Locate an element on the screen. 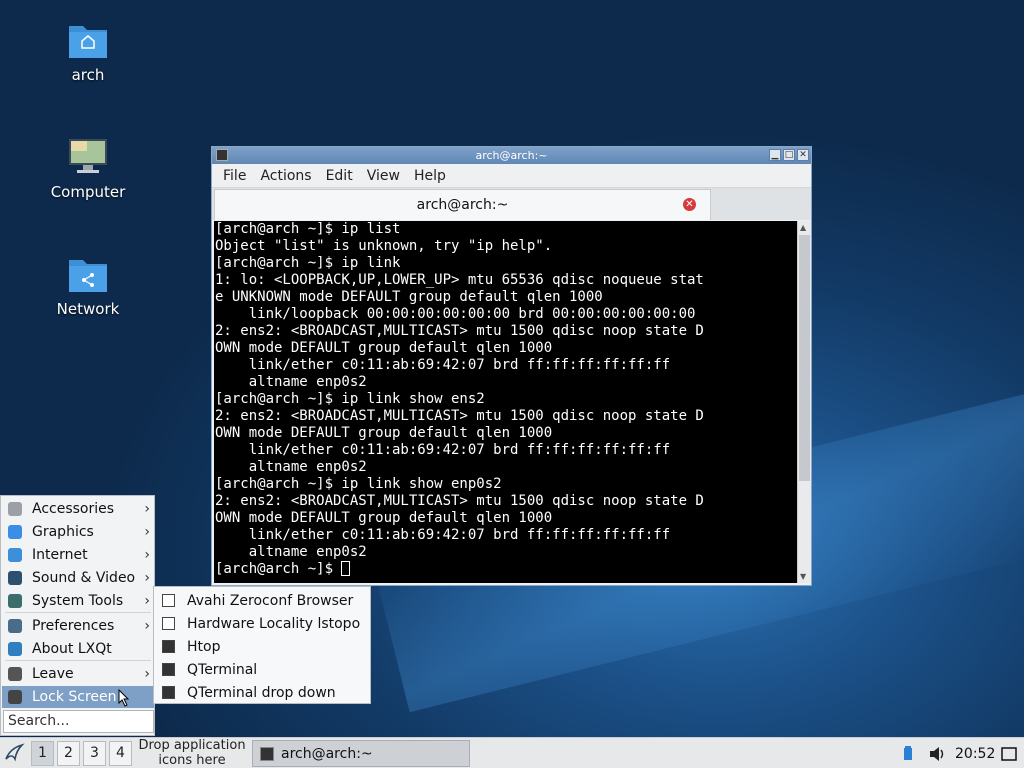  scroll-up-icon: ▲ is located at coordinates (803, 227).